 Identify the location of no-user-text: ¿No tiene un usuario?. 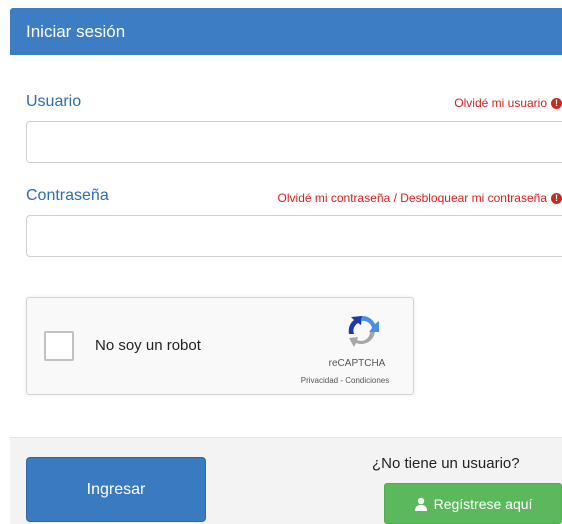
(446, 463).